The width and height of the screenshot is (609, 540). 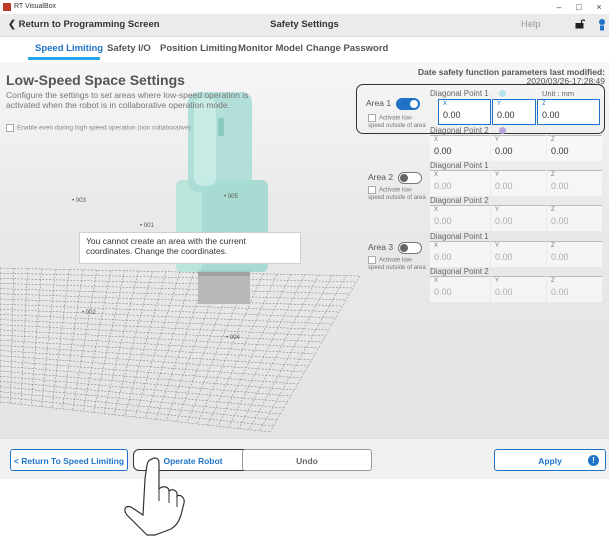 I want to click on area3-point1-label: Diagonal Point 1, so click(x=459, y=236).